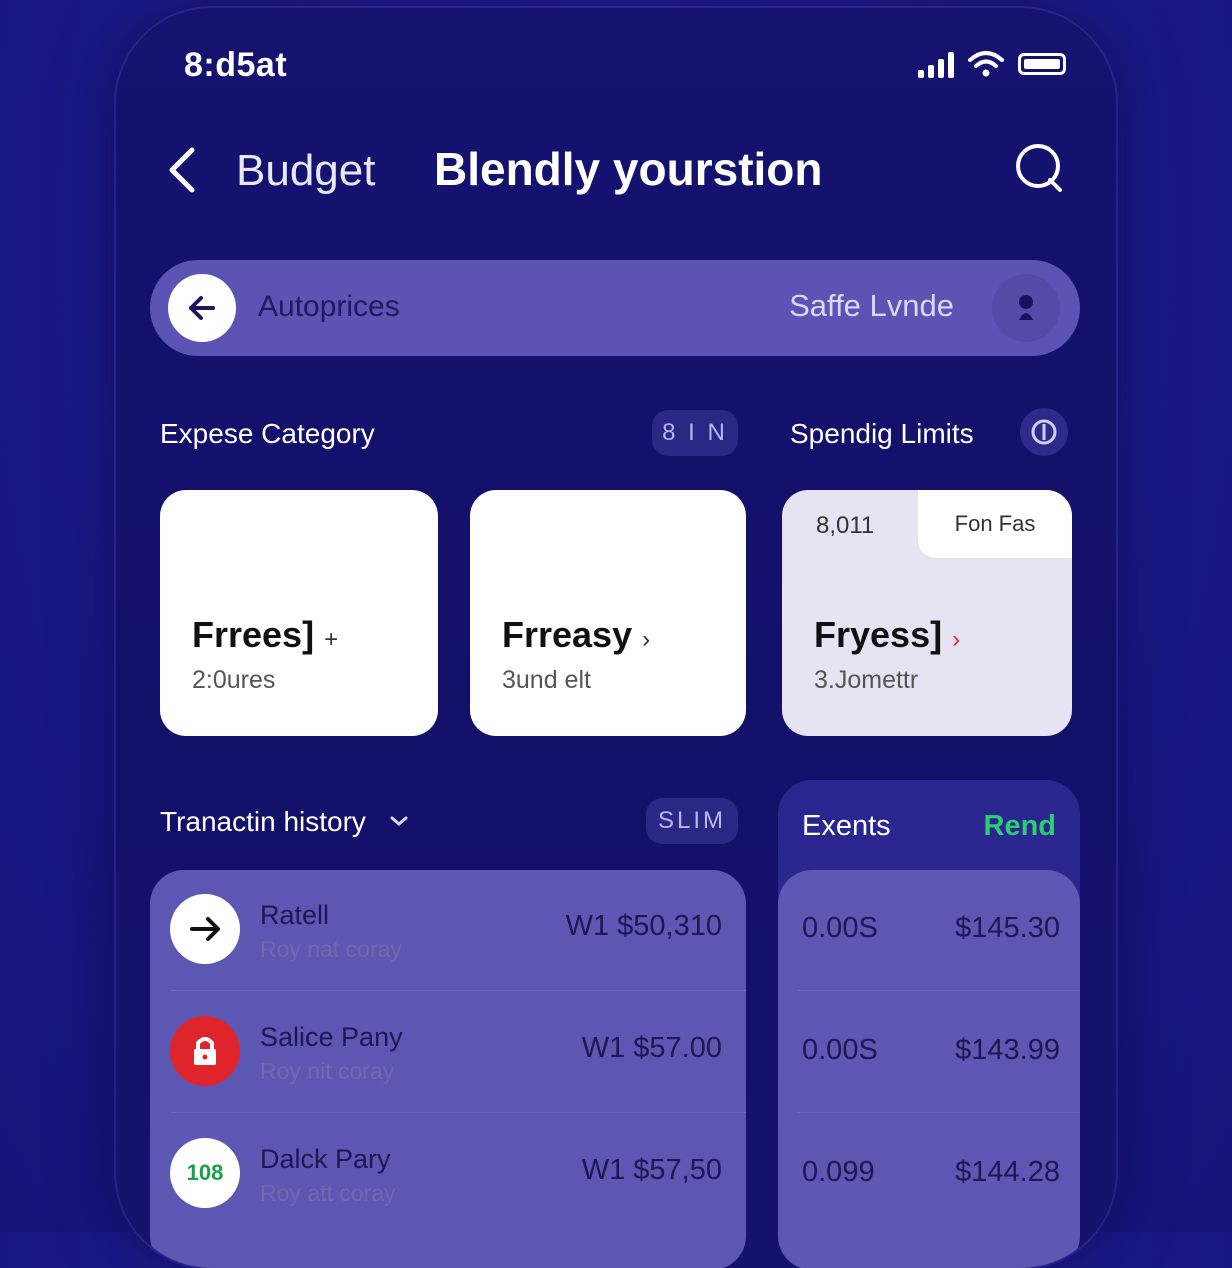  Describe the element at coordinates (1042, 64) in the screenshot. I see `battery-icon` at that location.